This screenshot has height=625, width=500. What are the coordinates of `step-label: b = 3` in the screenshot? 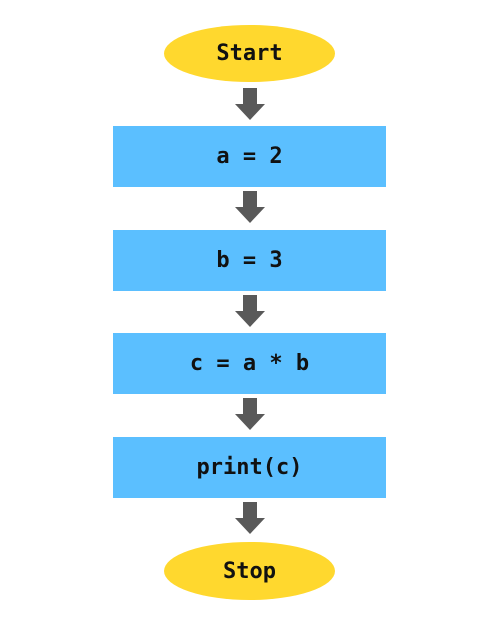 It's located at (249, 260).